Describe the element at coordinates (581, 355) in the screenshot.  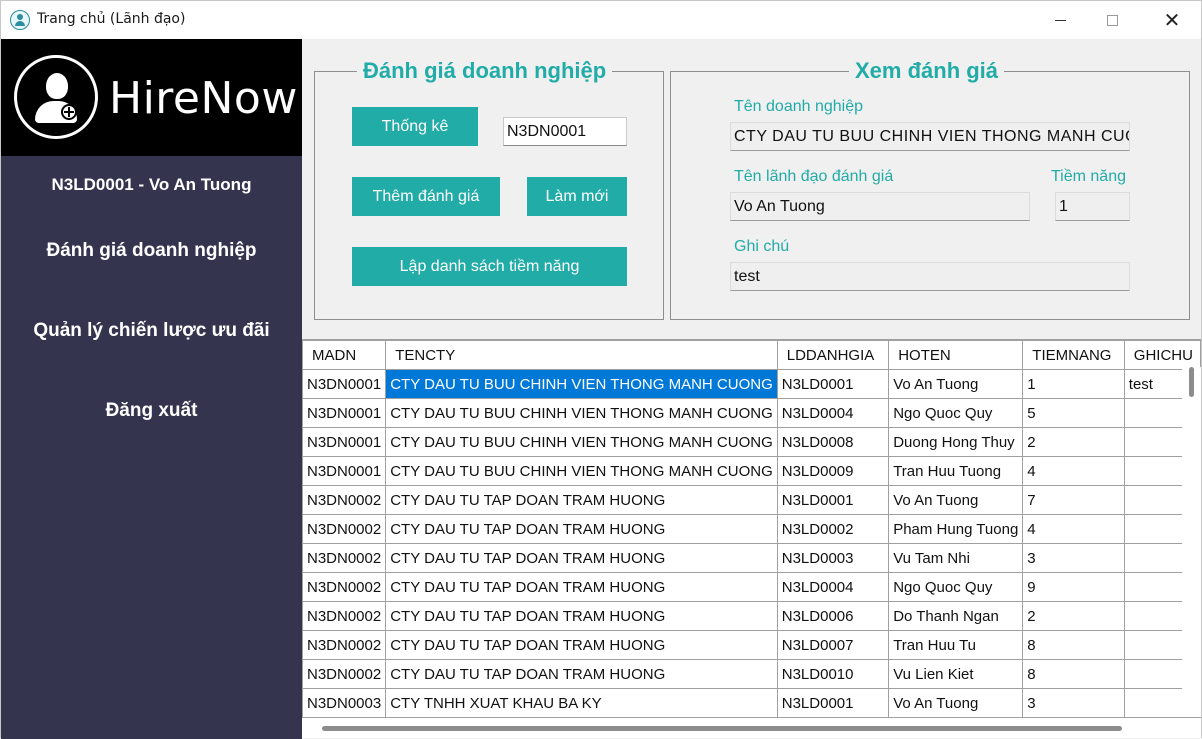
I see `column-header: TENCTY` at that location.